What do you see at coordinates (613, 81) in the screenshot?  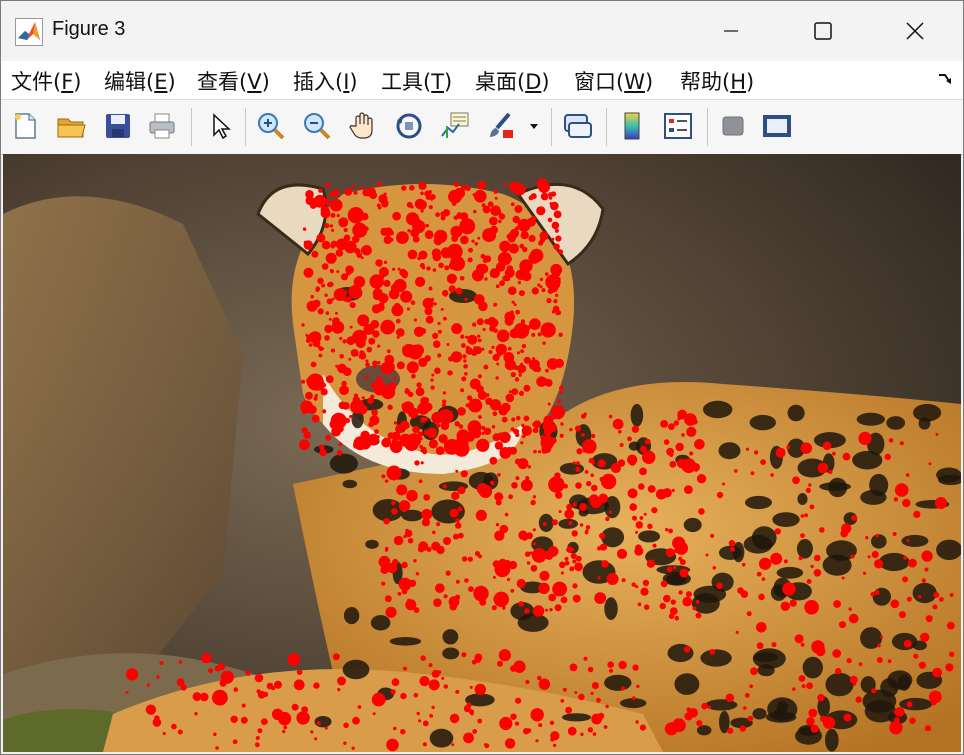 I see `menu-window: 窗口(W)` at bounding box center [613, 81].